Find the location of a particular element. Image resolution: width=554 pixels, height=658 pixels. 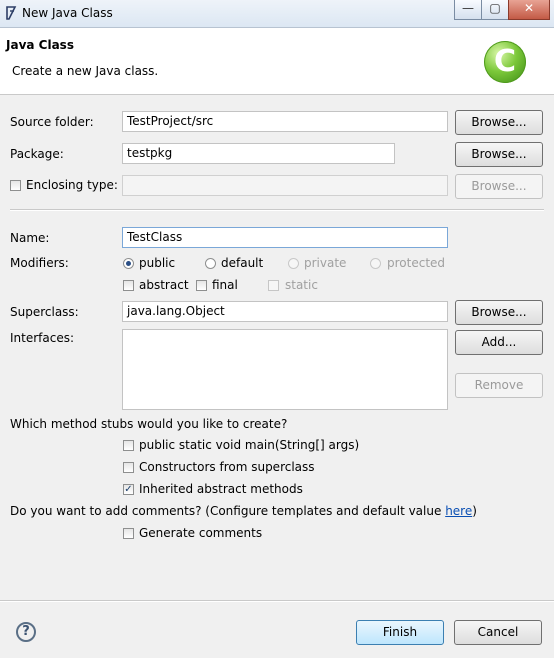

name-label: Name: is located at coordinates (30, 238).